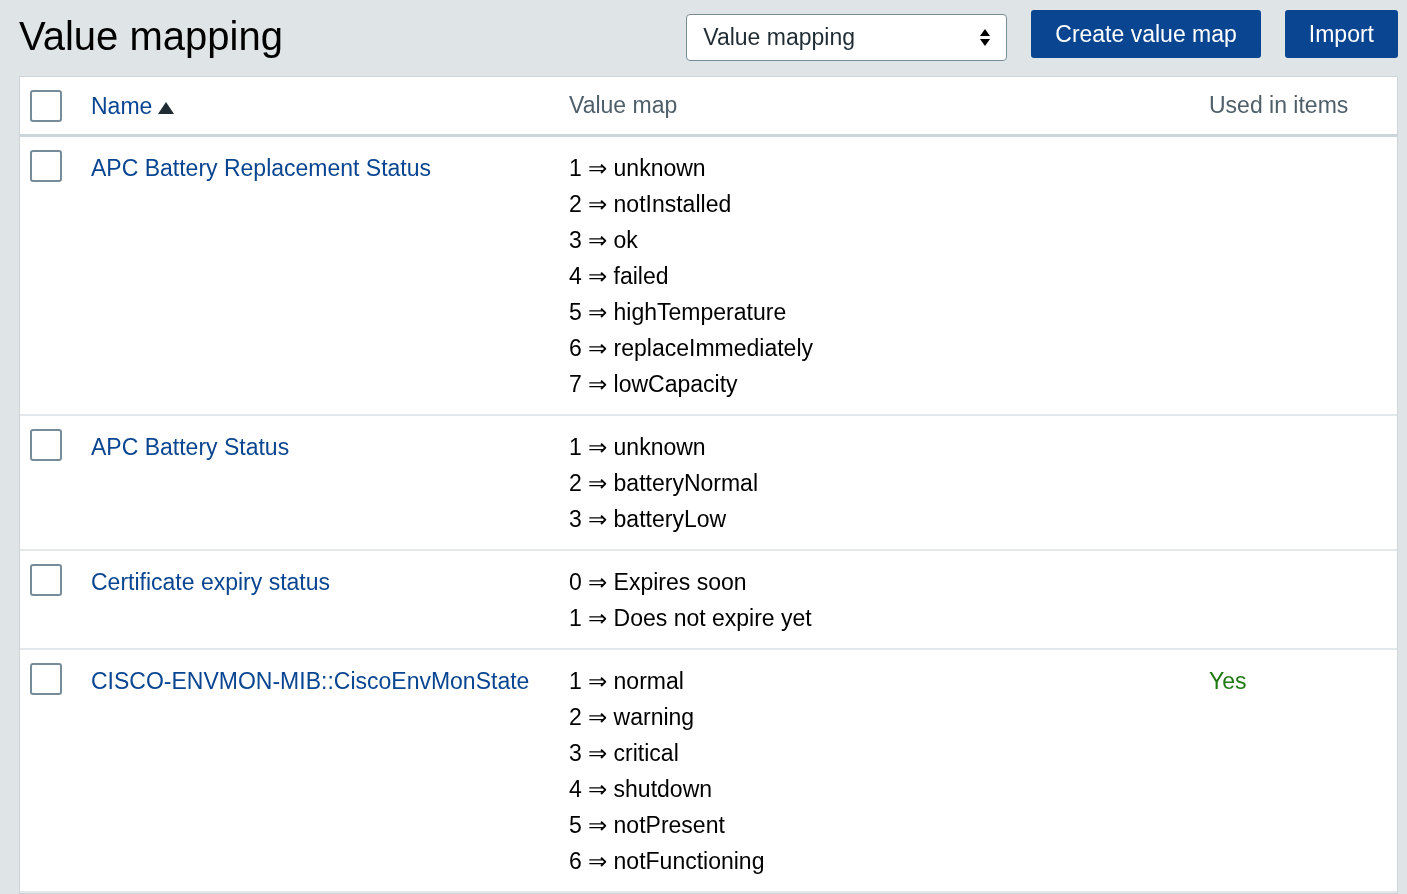 This screenshot has width=1407, height=894. I want to click on select-arrows-icon, so click(985, 37).